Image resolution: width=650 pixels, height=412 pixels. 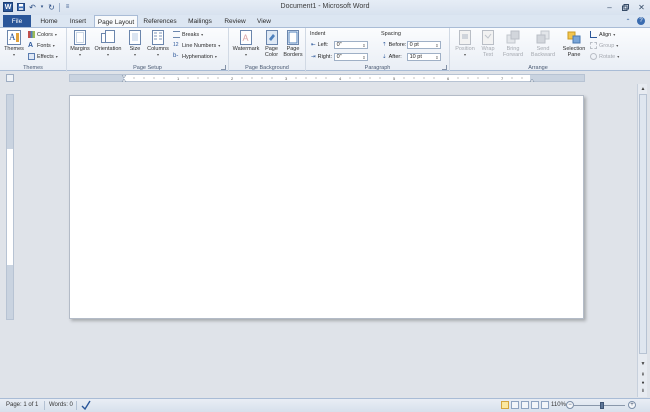 I want to click on paragraph-group-label: Paragraph, so click(x=377, y=68).